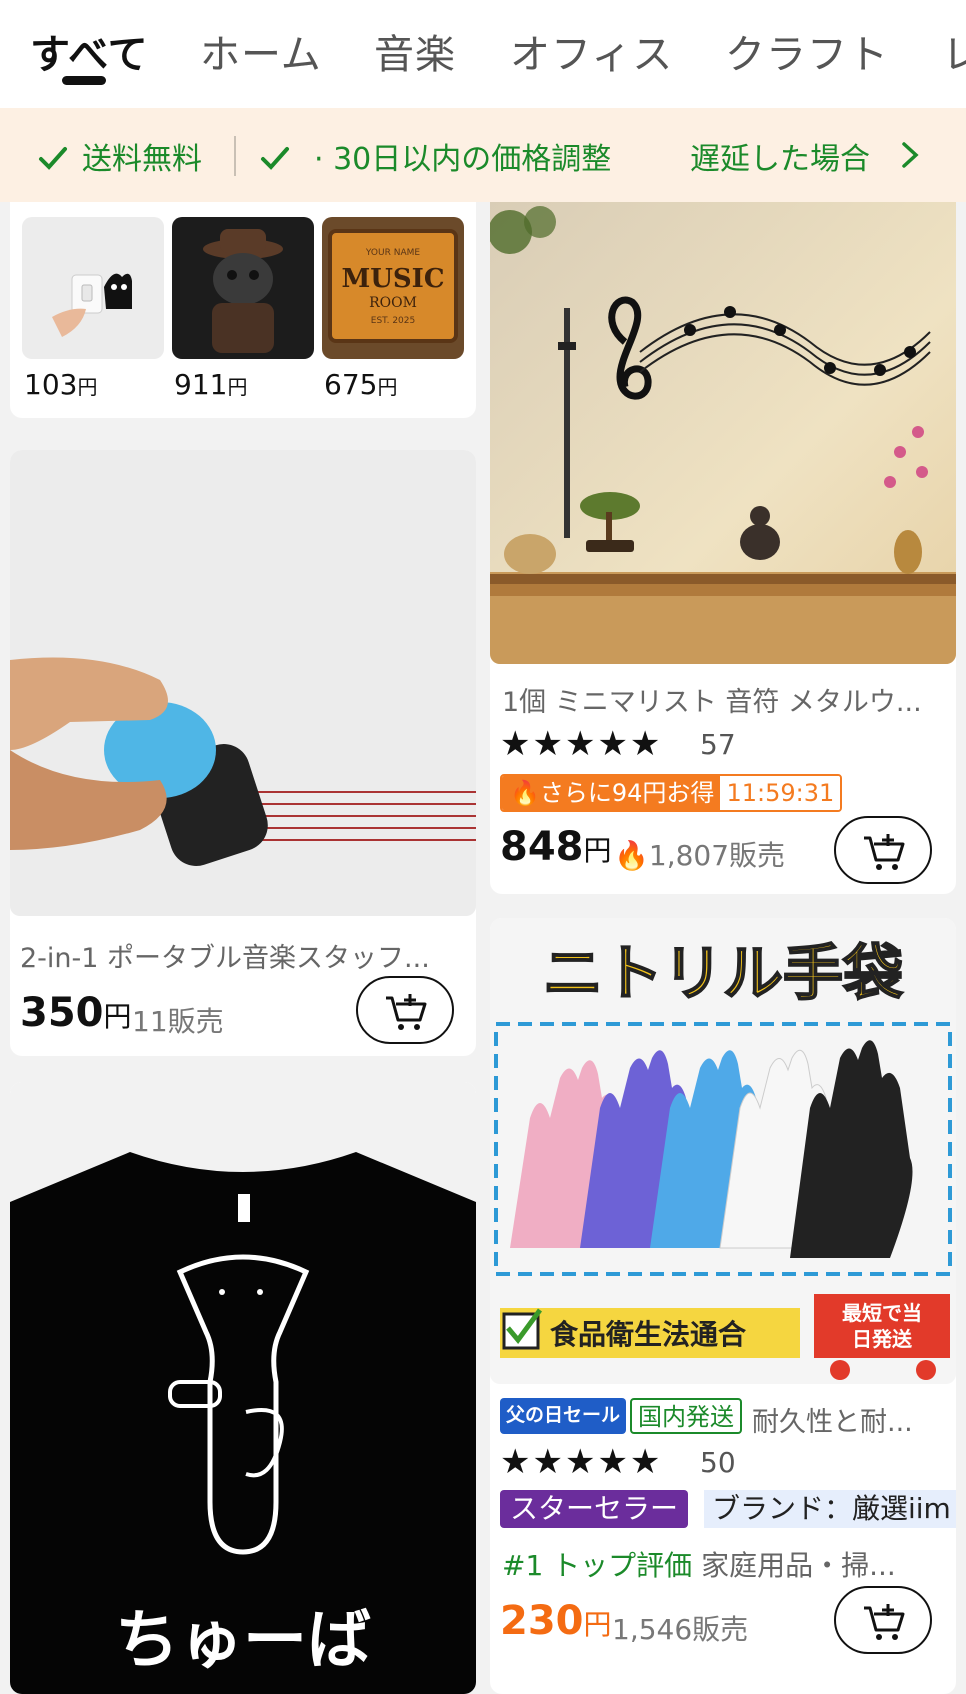 The image size is (966, 1694). I want to click on music-wall-art-image, so click(723, 433).